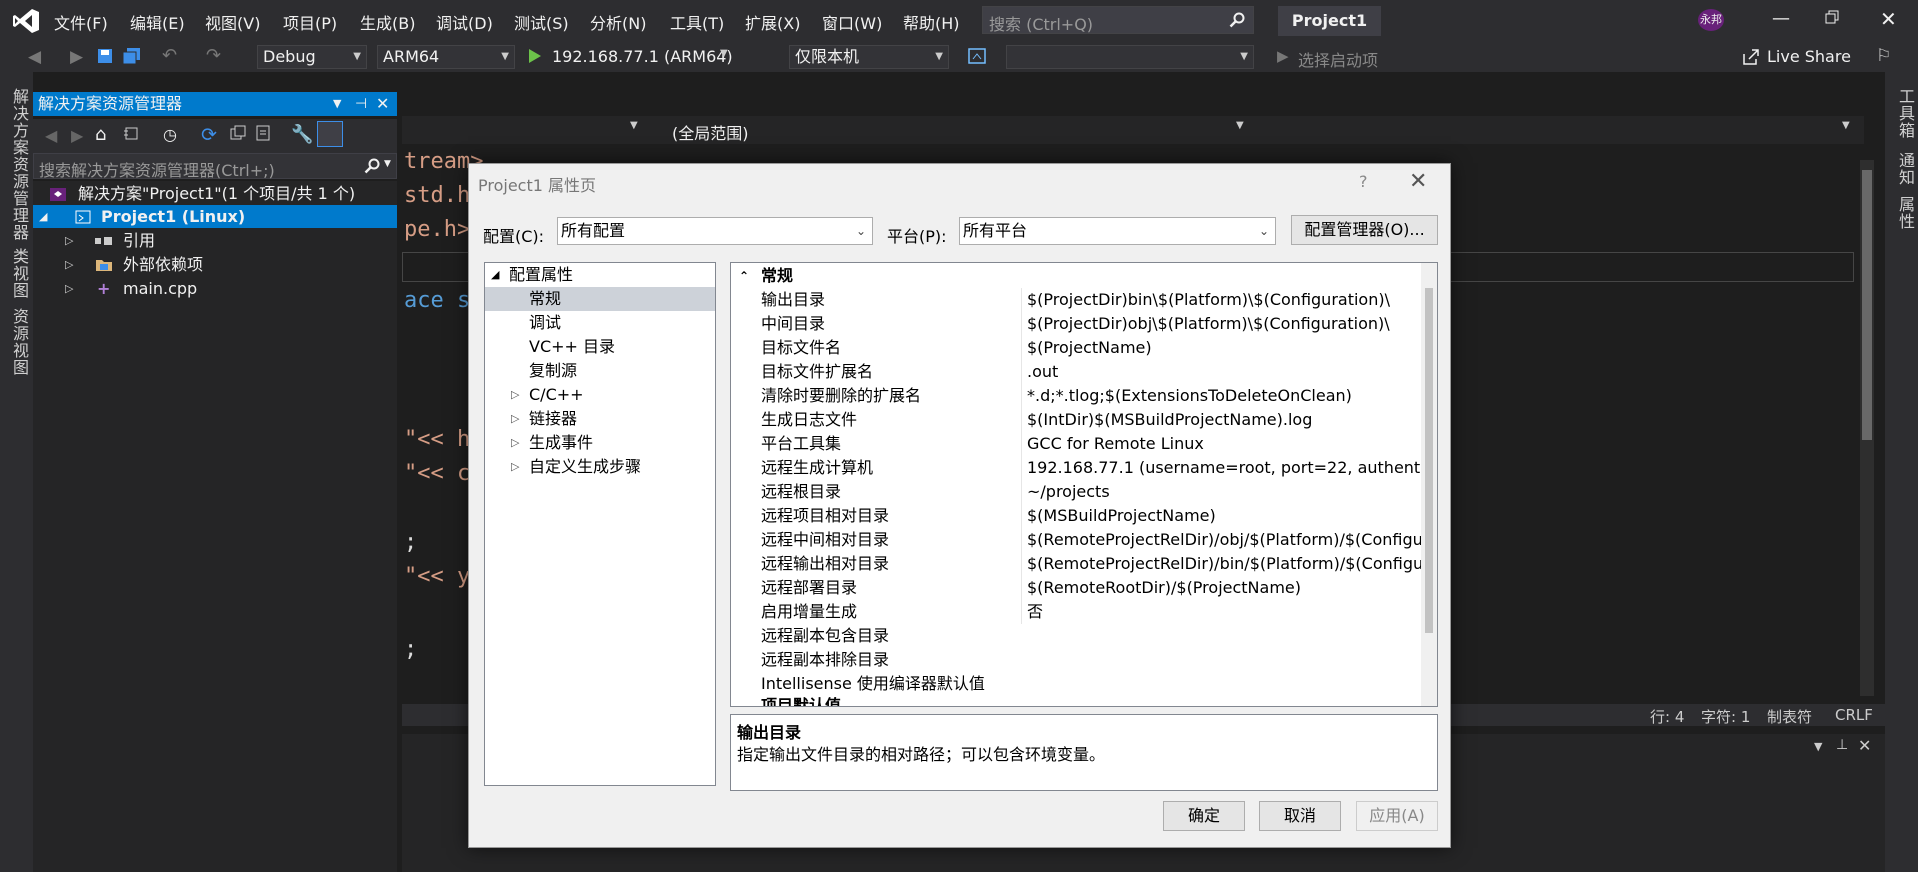 The image size is (1918, 872). Describe the element at coordinates (600, 299) in the screenshot. I see `nav-general: 常规` at that location.